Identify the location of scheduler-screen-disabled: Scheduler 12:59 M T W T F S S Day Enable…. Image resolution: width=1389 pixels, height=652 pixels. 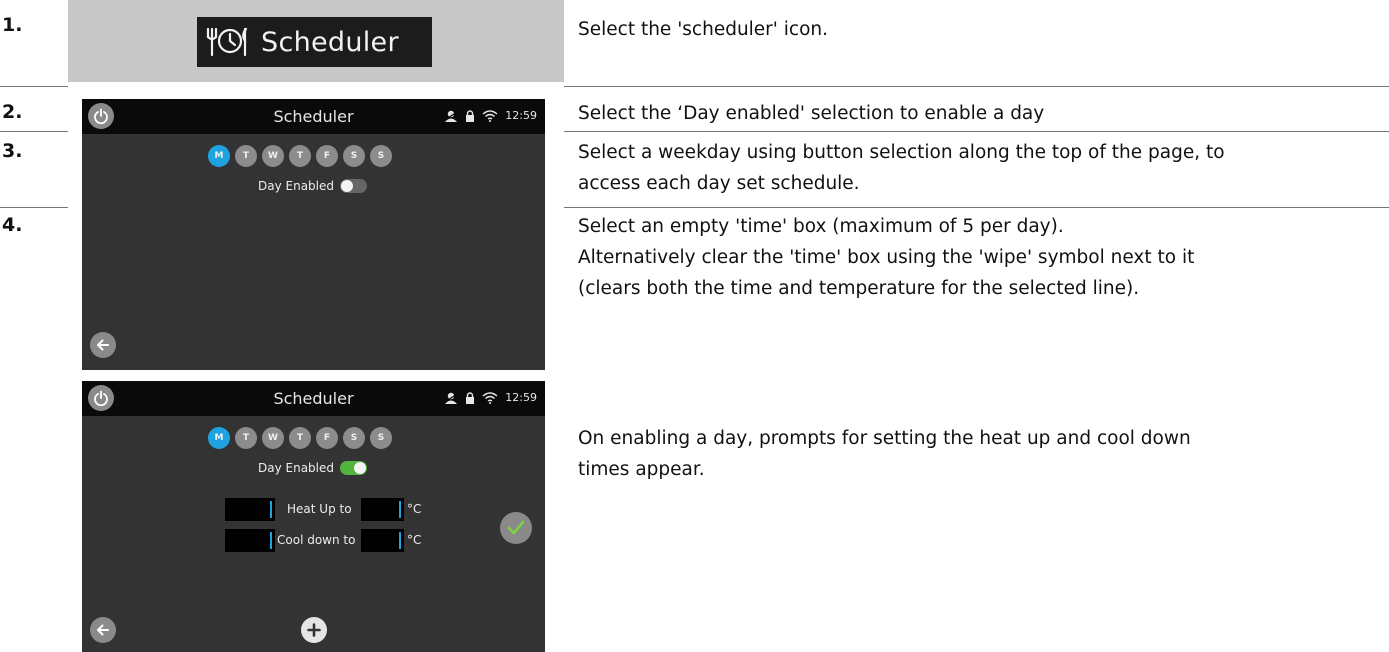
(313, 234).